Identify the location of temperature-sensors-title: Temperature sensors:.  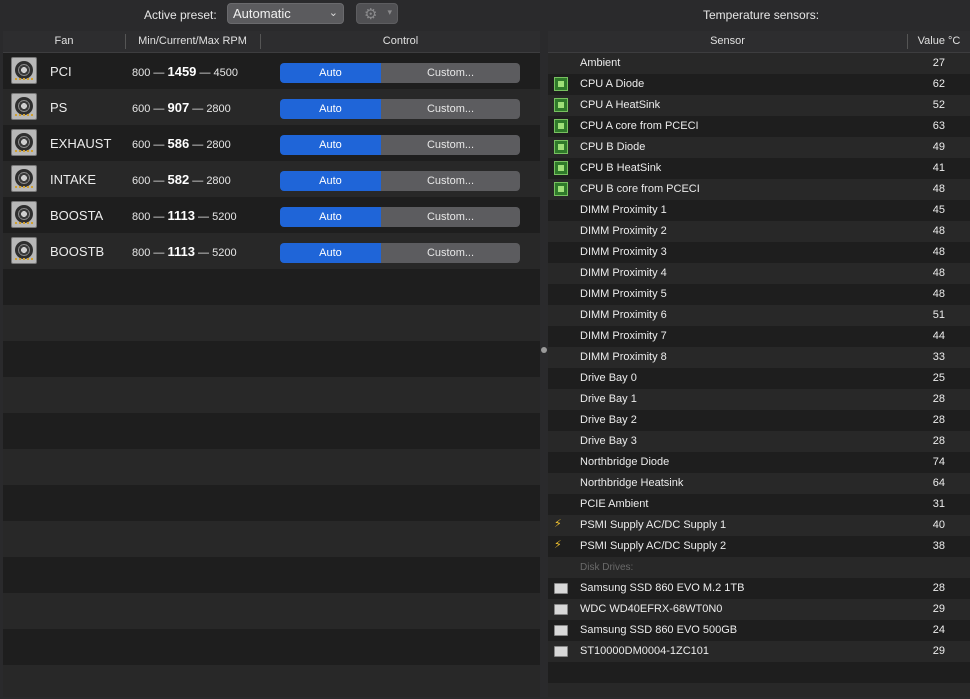
(761, 15).